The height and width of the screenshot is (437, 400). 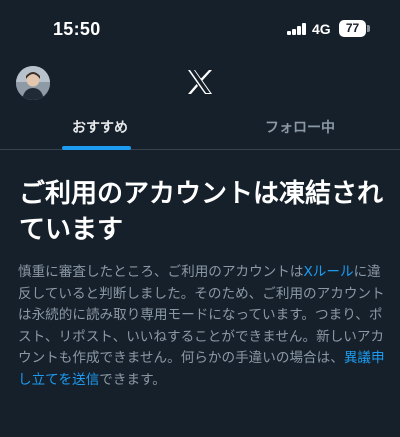 I want to click on tab-recommended: おすすめ, so click(x=100, y=129).